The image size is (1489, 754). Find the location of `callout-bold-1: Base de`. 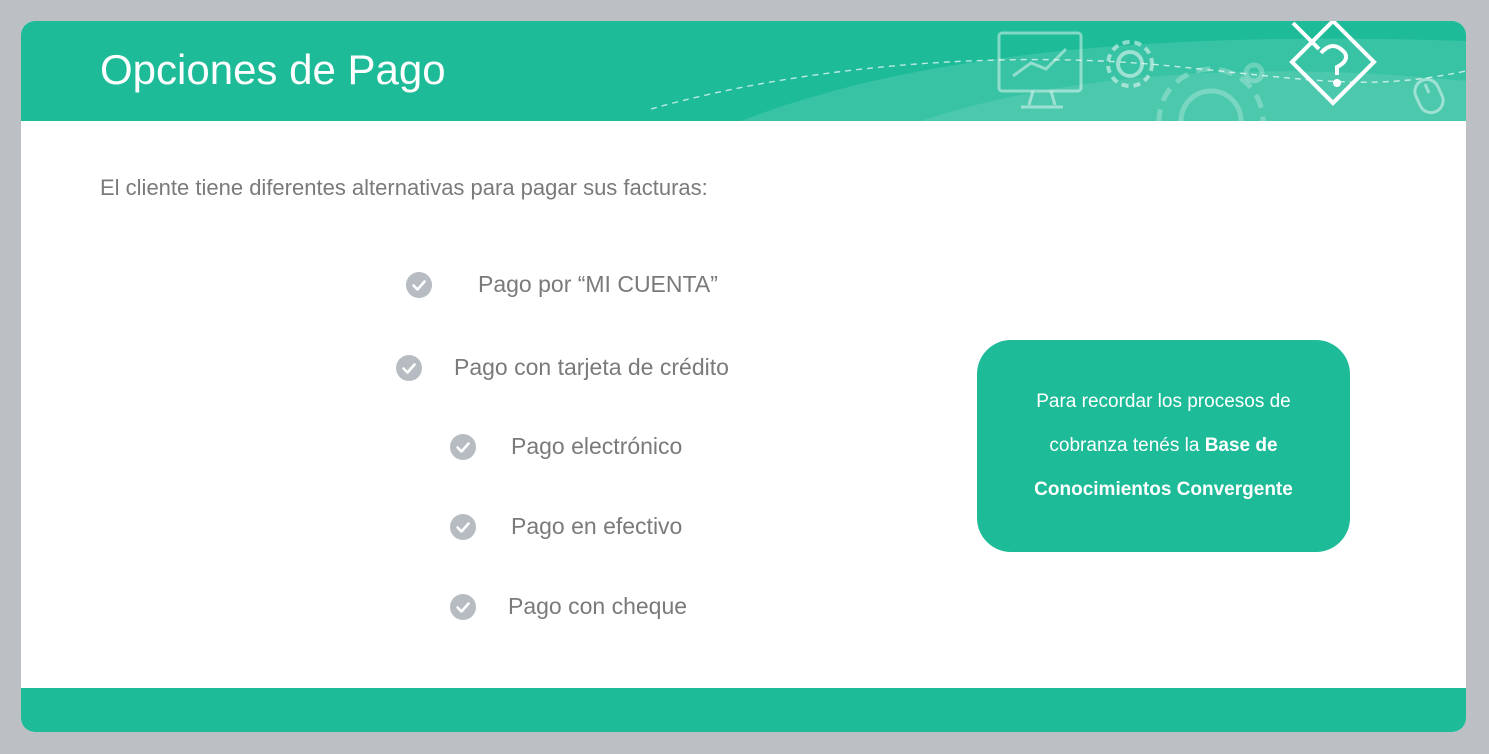

callout-bold-1: Base de is located at coordinates (1241, 445).